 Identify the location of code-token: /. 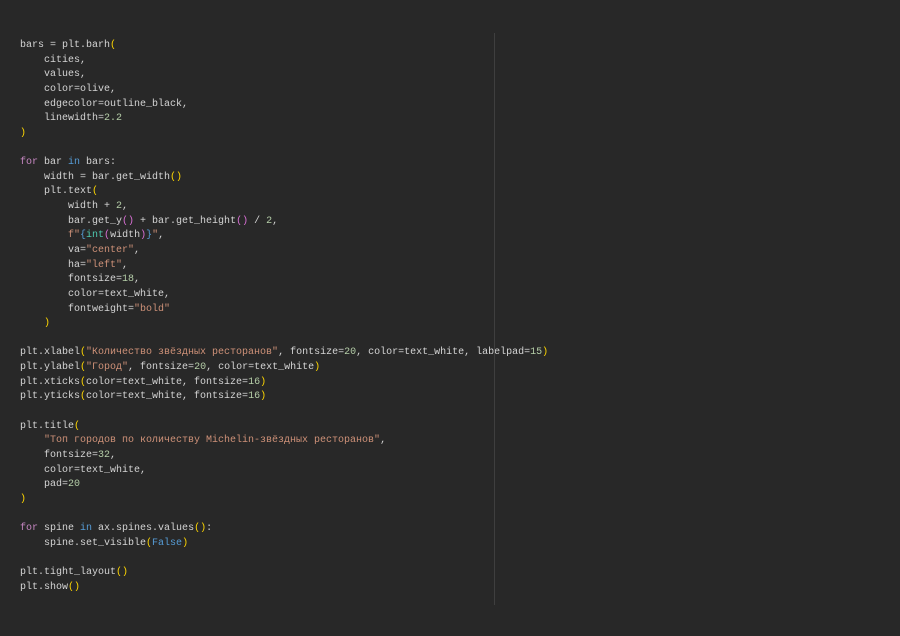
(257, 221).